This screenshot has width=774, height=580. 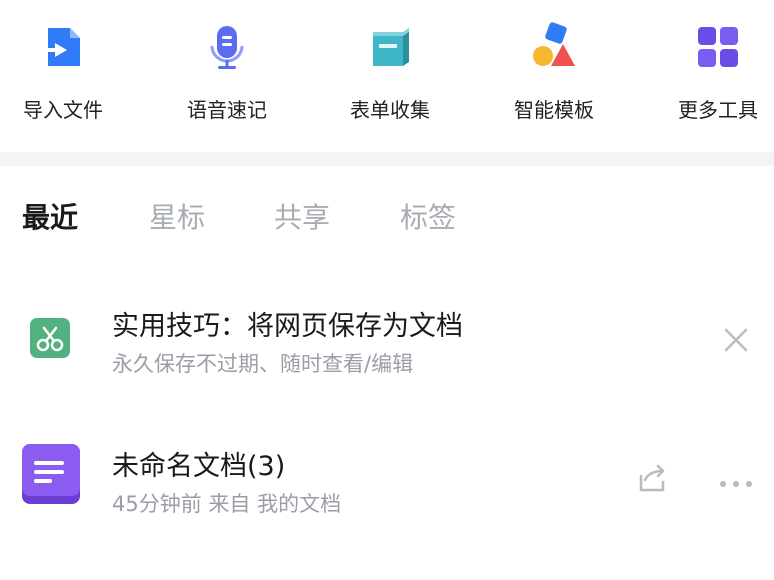 What do you see at coordinates (390, 110) in the screenshot?
I see `quick-action-label: 表单收集` at bounding box center [390, 110].